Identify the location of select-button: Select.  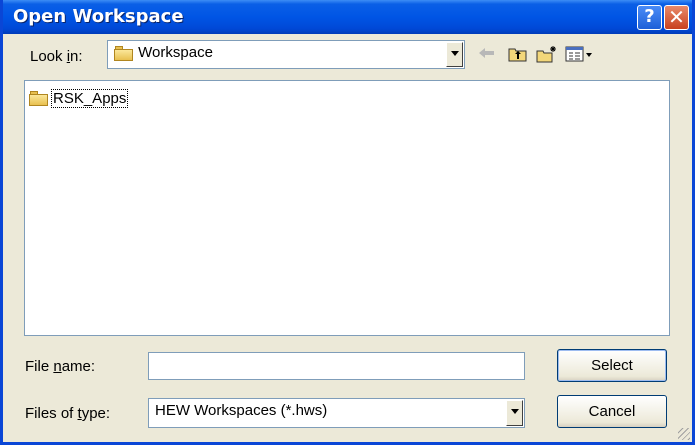
(612, 365).